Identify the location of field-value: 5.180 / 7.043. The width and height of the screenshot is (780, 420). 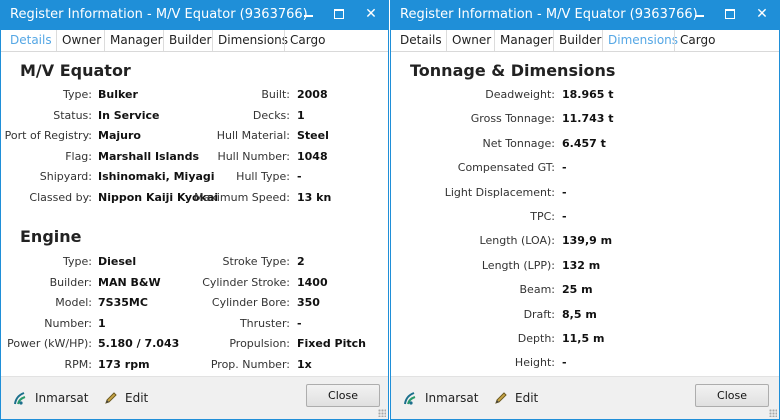
(139, 343).